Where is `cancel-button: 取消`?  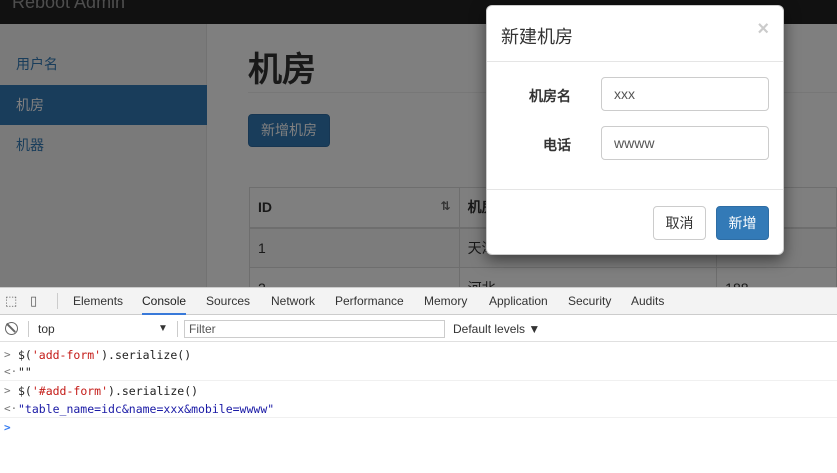 cancel-button: 取消 is located at coordinates (679, 223).